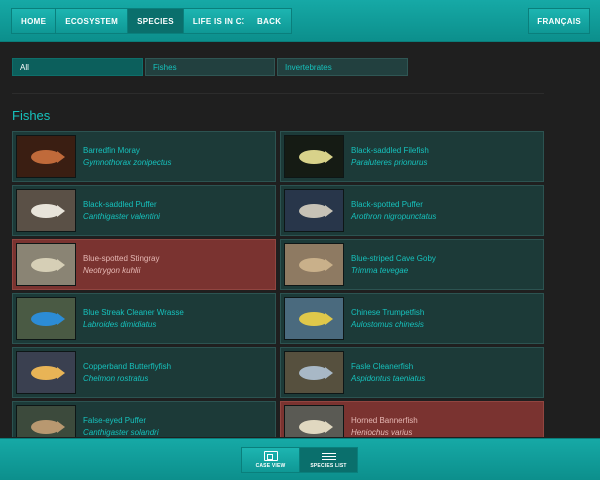 Image resolution: width=600 pixels, height=480 pixels. Describe the element at coordinates (388, 372) in the screenshot. I see `species-text: Fasle Cleanerfish Aspidontus taeniatus` at that location.